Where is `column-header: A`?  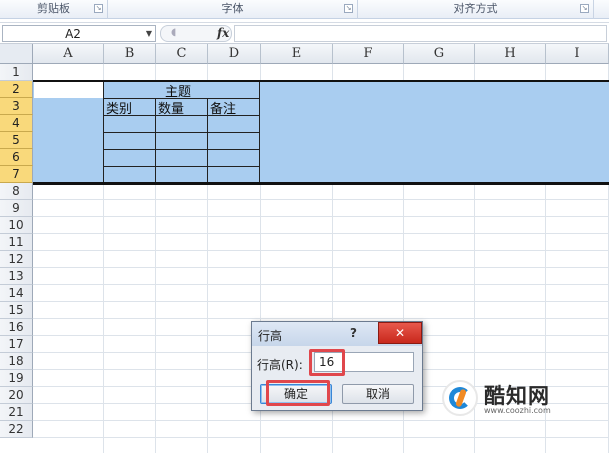 column-header: A is located at coordinates (68, 54).